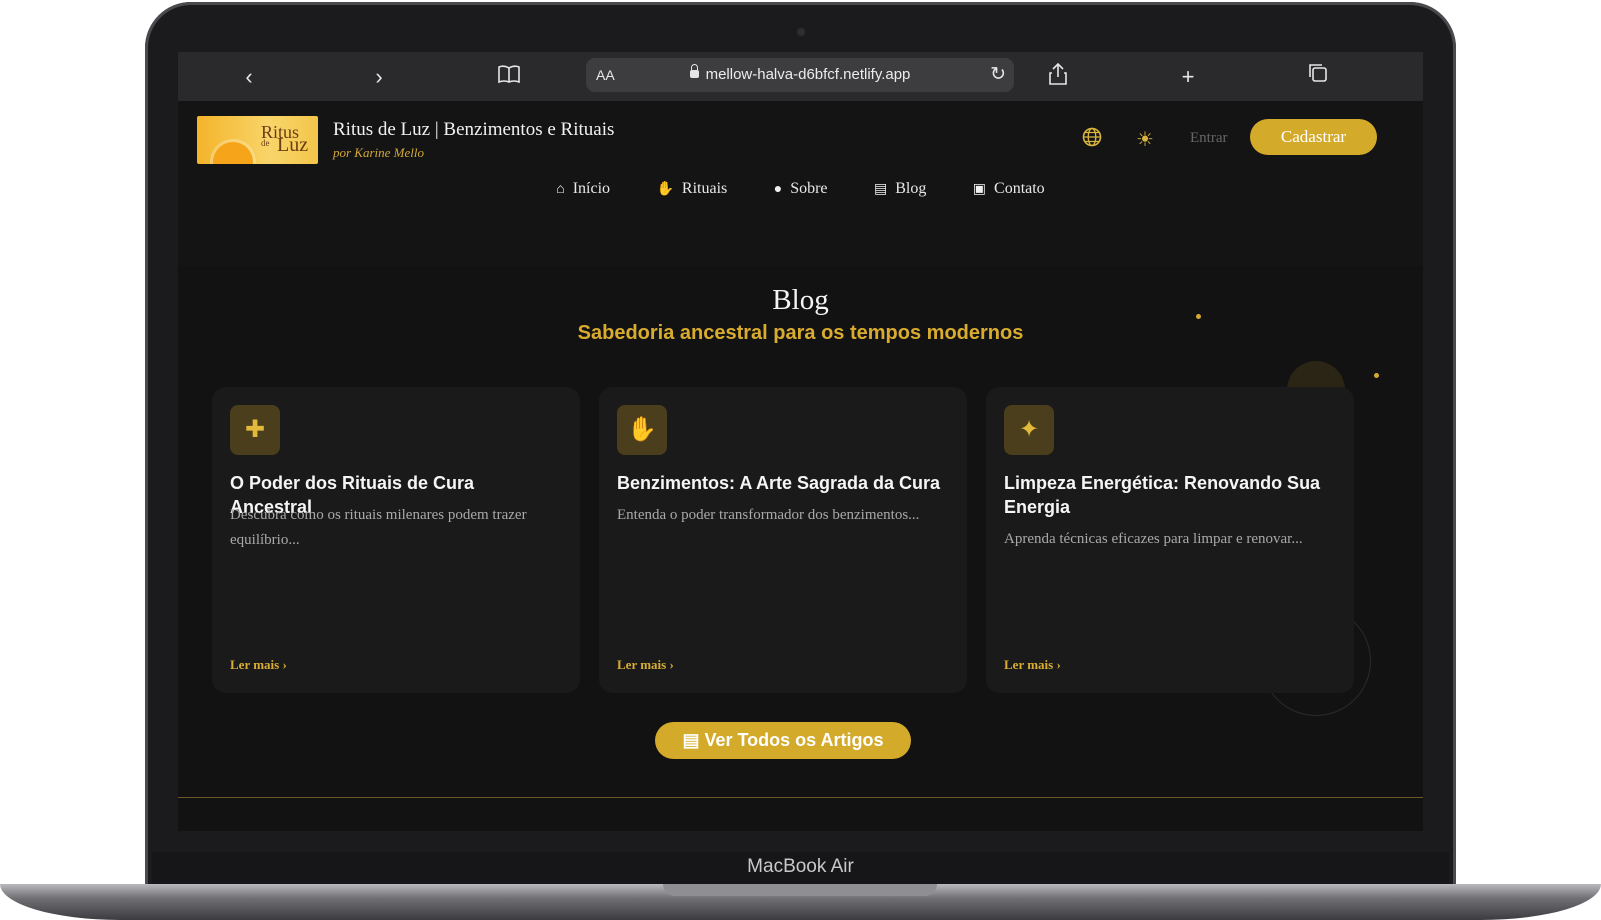 This screenshot has height=920, width=1601. Describe the element at coordinates (800, 797) in the screenshot. I see `section-divider` at that location.